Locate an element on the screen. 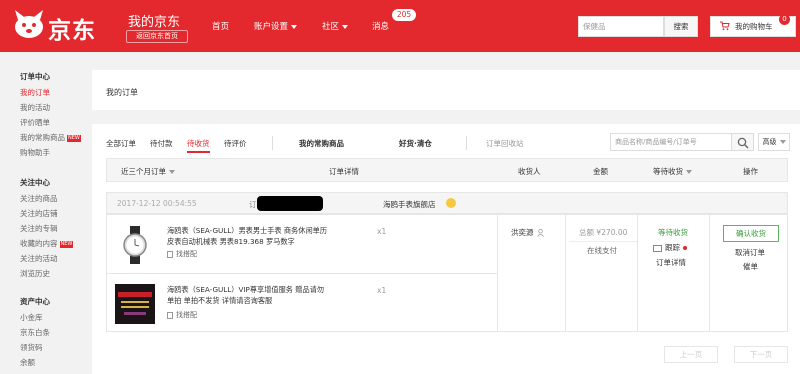 The image size is (800, 374). next-page-button: 下一页 is located at coordinates (761, 354).